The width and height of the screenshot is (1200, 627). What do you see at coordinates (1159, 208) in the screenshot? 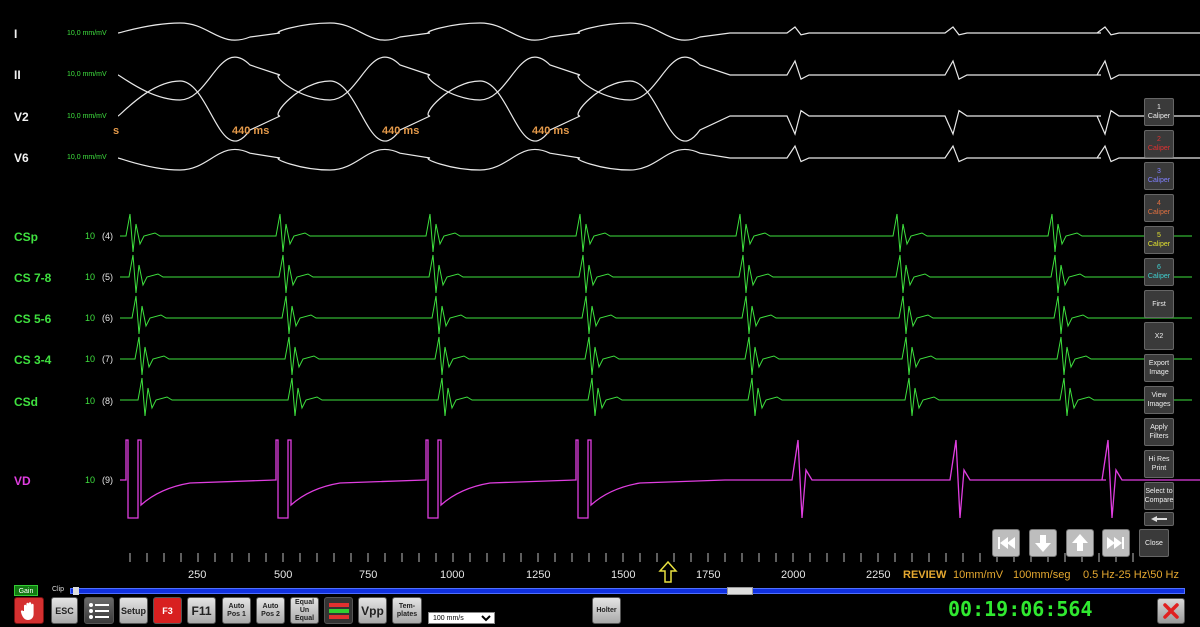
I see `caliper-4-button: 4 Caliper` at bounding box center [1159, 208].